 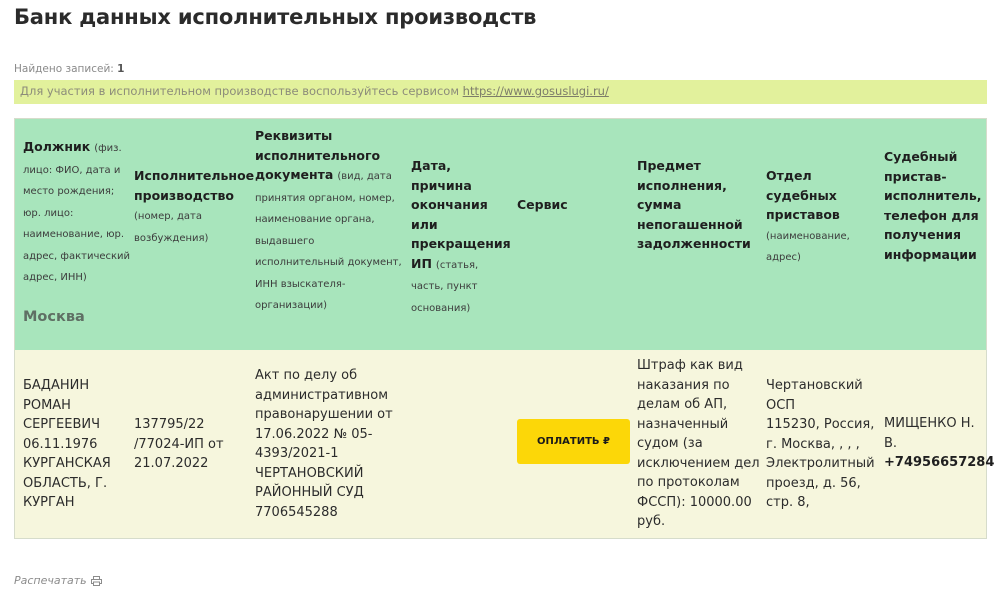 What do you see at coordinates (939, 462) in the screenshot?
I see `bailiff-phone: +74956657284` at bounding box center [939, 462].